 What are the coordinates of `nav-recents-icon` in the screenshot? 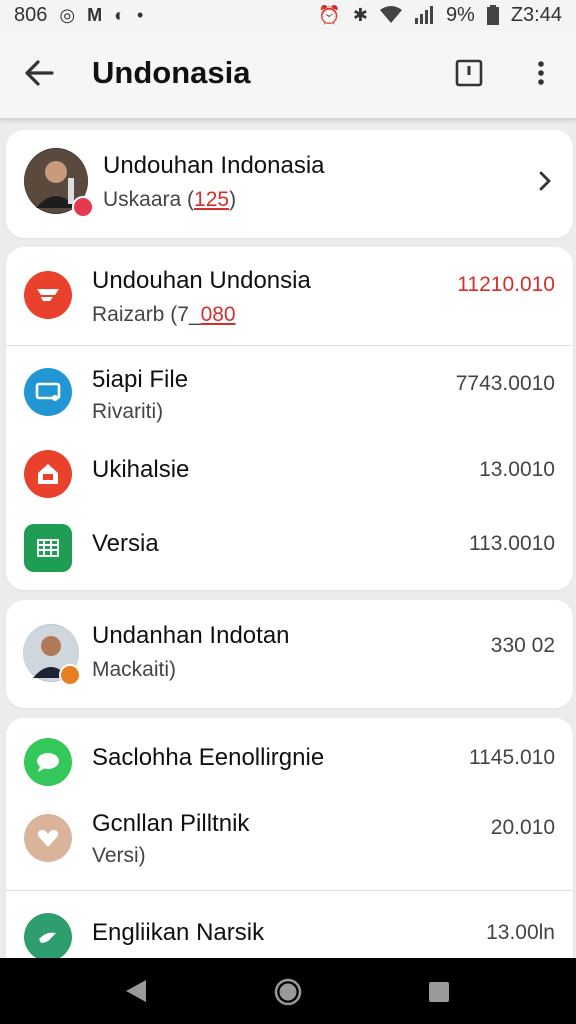 It's located at (439, 992).